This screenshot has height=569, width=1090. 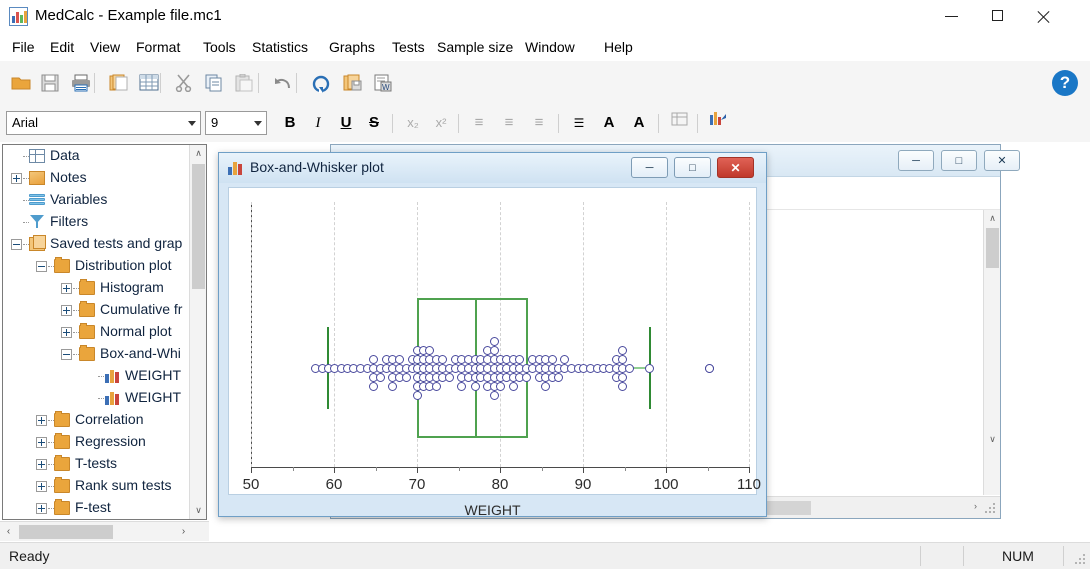 I want to click on italic-button: I, so click(x=318, y=123).